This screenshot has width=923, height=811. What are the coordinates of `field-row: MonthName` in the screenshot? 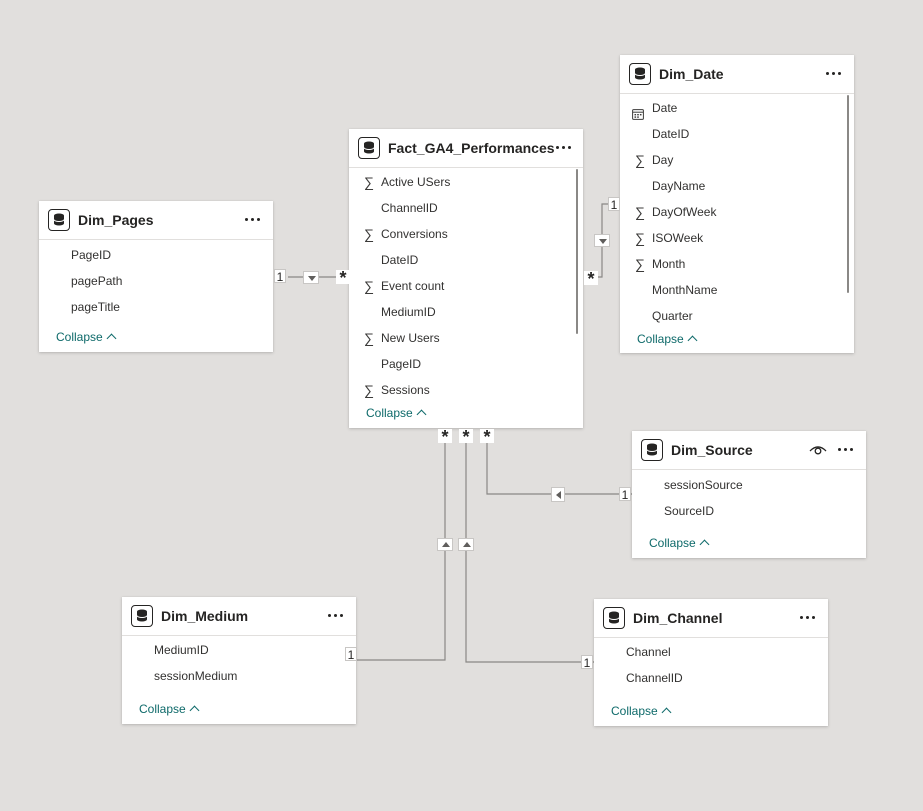 It's located at (737, 290).